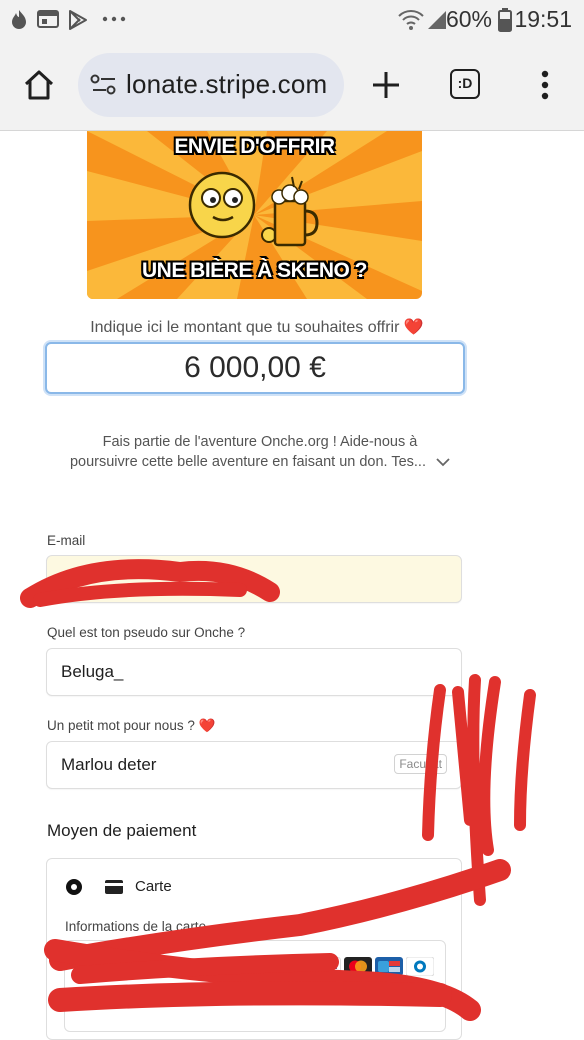  I want to click on play-store-notification-icon, so click(78, 20).